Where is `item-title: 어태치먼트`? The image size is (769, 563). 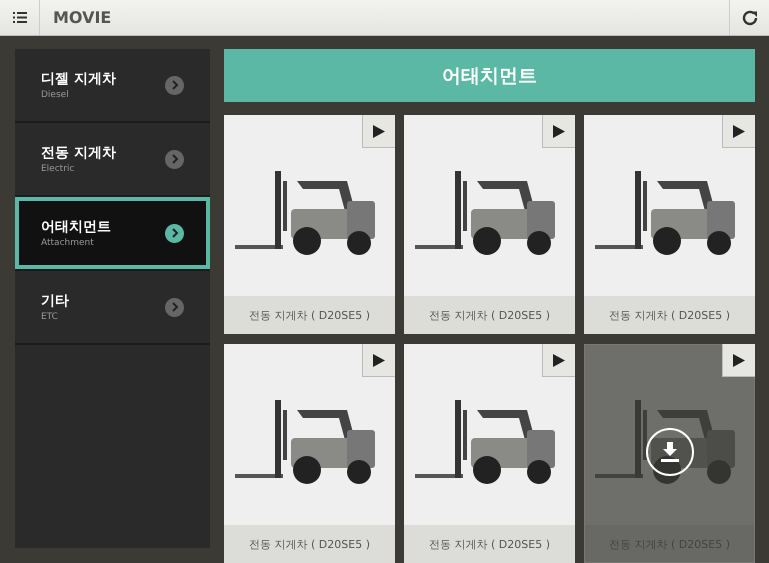 item-title: 어태치먼트 is located at coordinates (76, 227).